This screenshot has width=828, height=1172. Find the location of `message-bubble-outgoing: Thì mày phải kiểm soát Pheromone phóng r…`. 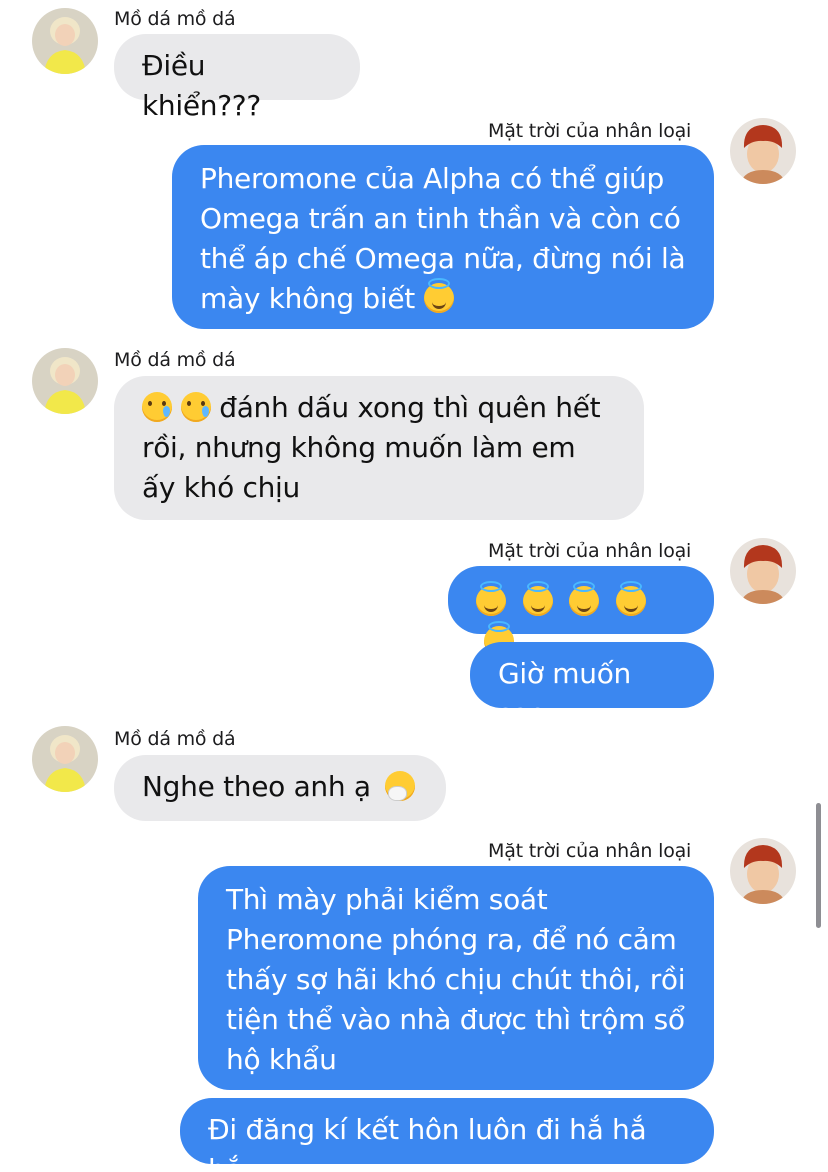

message-bubble-outgoing: Thì mày phải kiểm soát Pheromone phóng r… is located at coordinates (456, 978).